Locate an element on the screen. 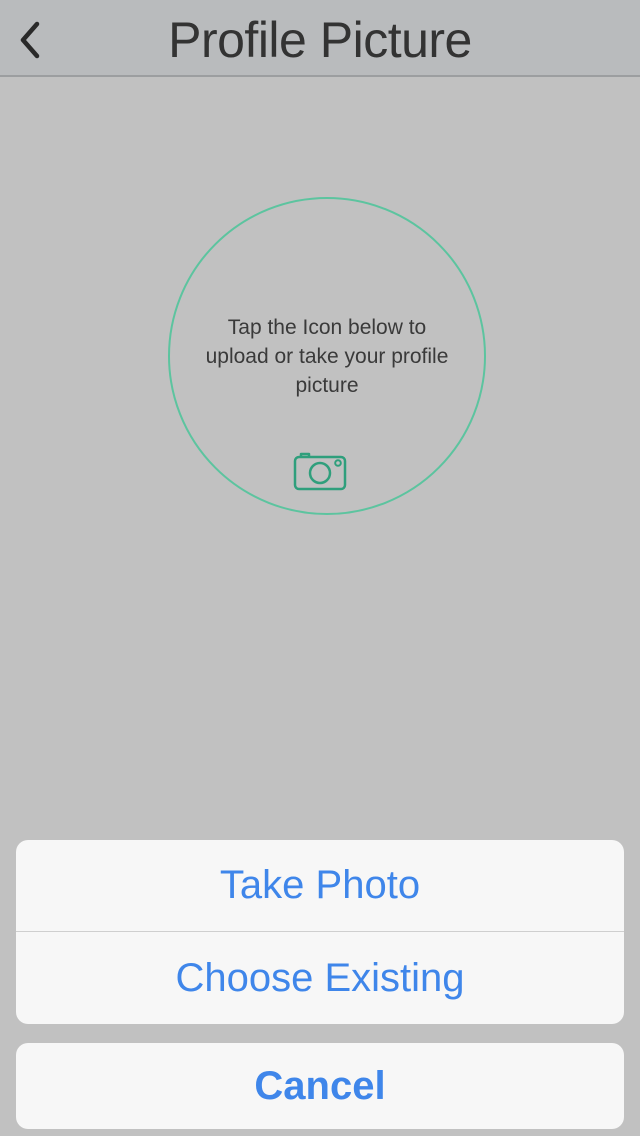  choose-existing-button: Choose Existing is located at coordinates (320, 978).